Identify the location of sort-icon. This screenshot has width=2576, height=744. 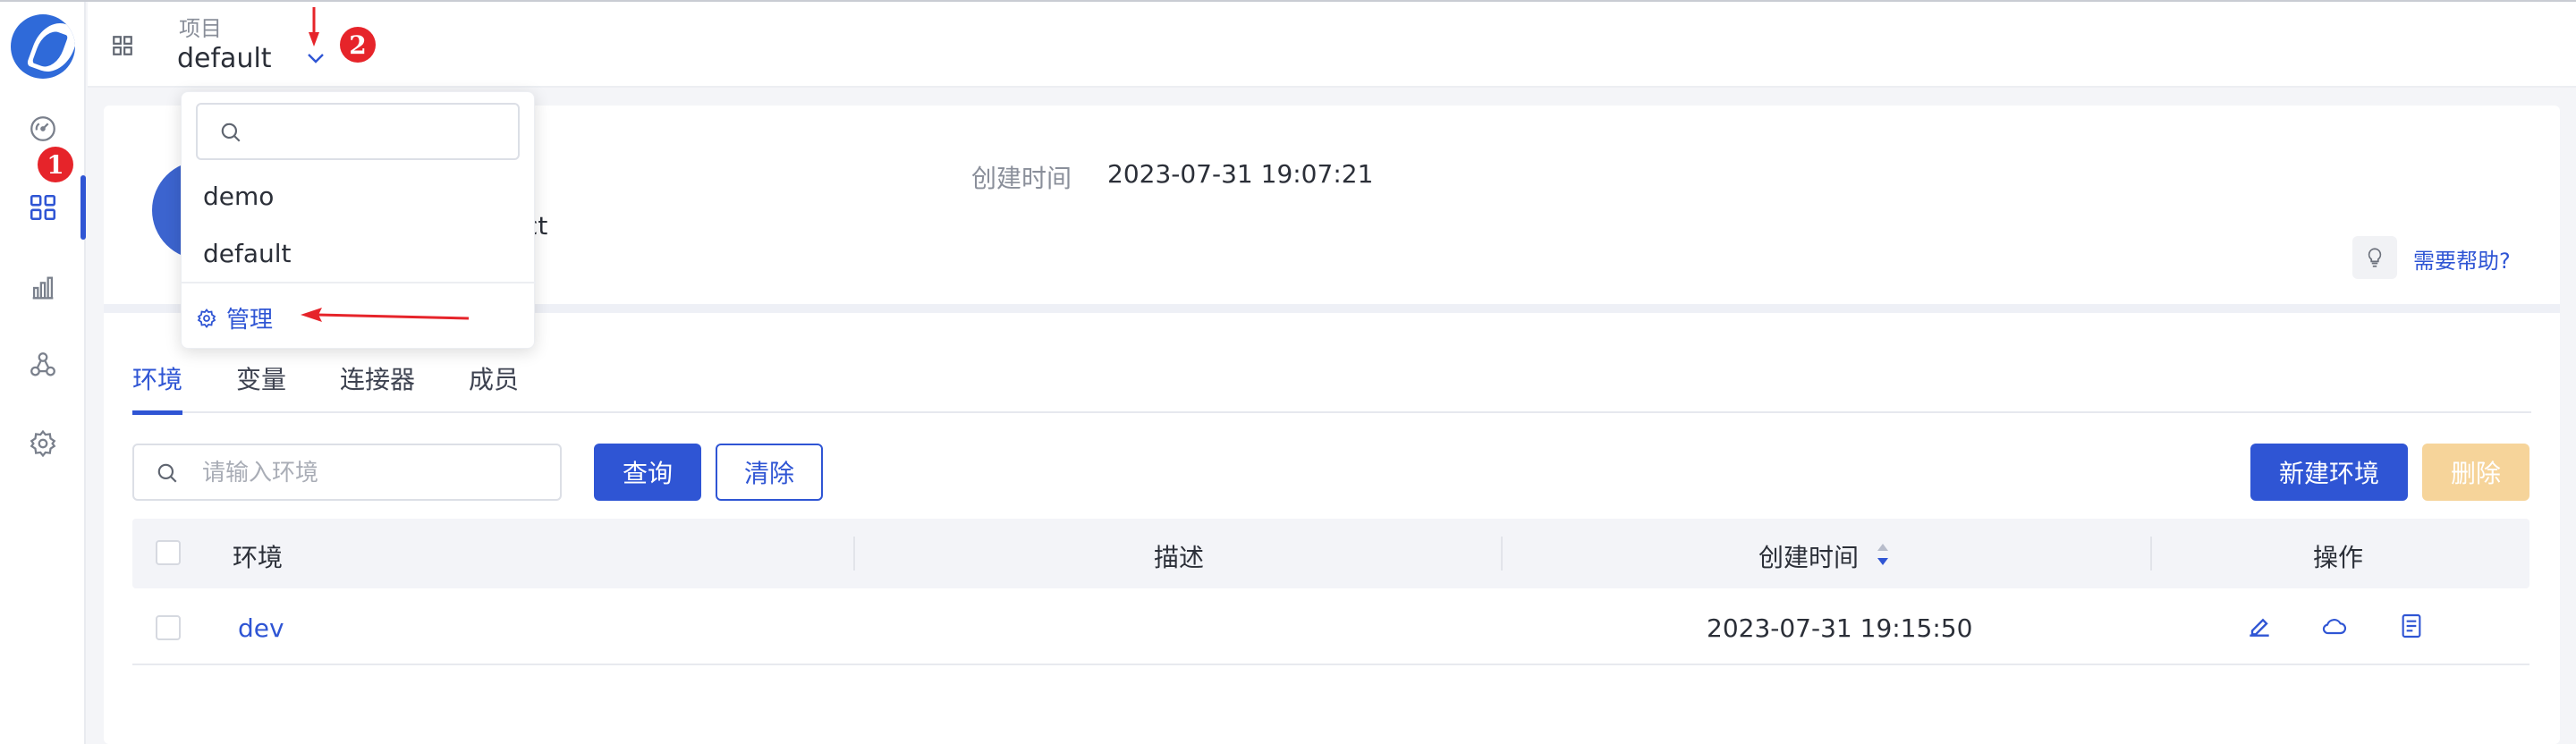
(1883, 554).